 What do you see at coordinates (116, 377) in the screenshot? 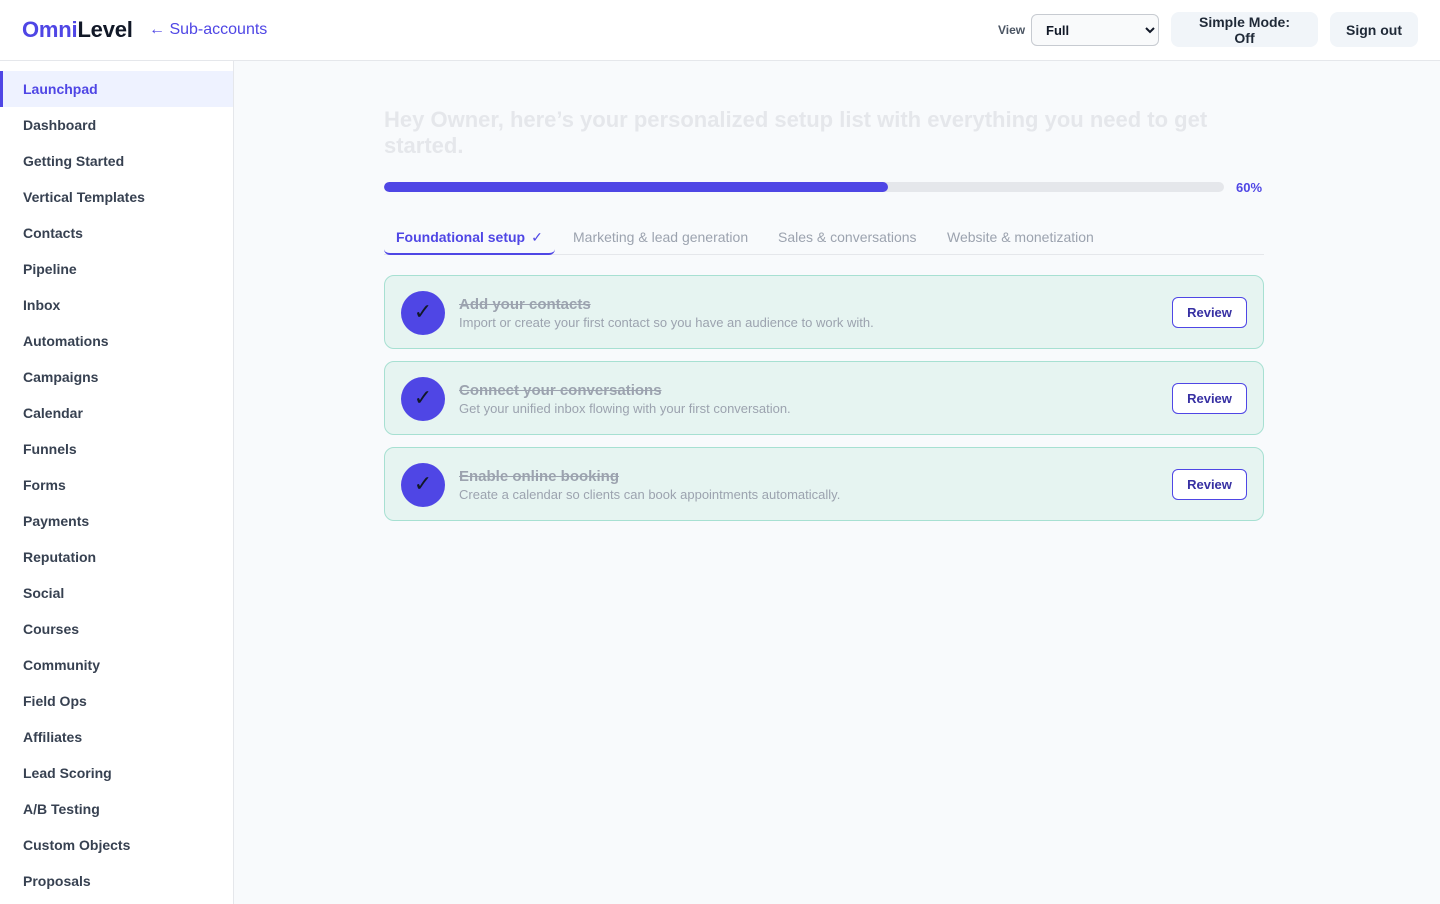
I see `sidebar-item-campaigns: Campaigns` at bounding box center [116, 377].